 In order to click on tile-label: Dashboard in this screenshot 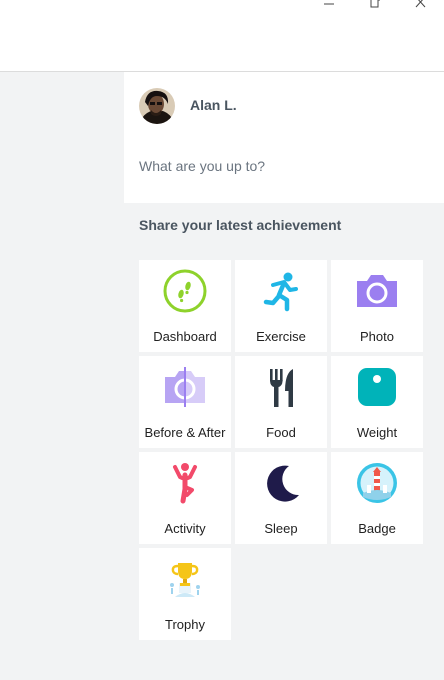, I will do `click(185, 336)`.